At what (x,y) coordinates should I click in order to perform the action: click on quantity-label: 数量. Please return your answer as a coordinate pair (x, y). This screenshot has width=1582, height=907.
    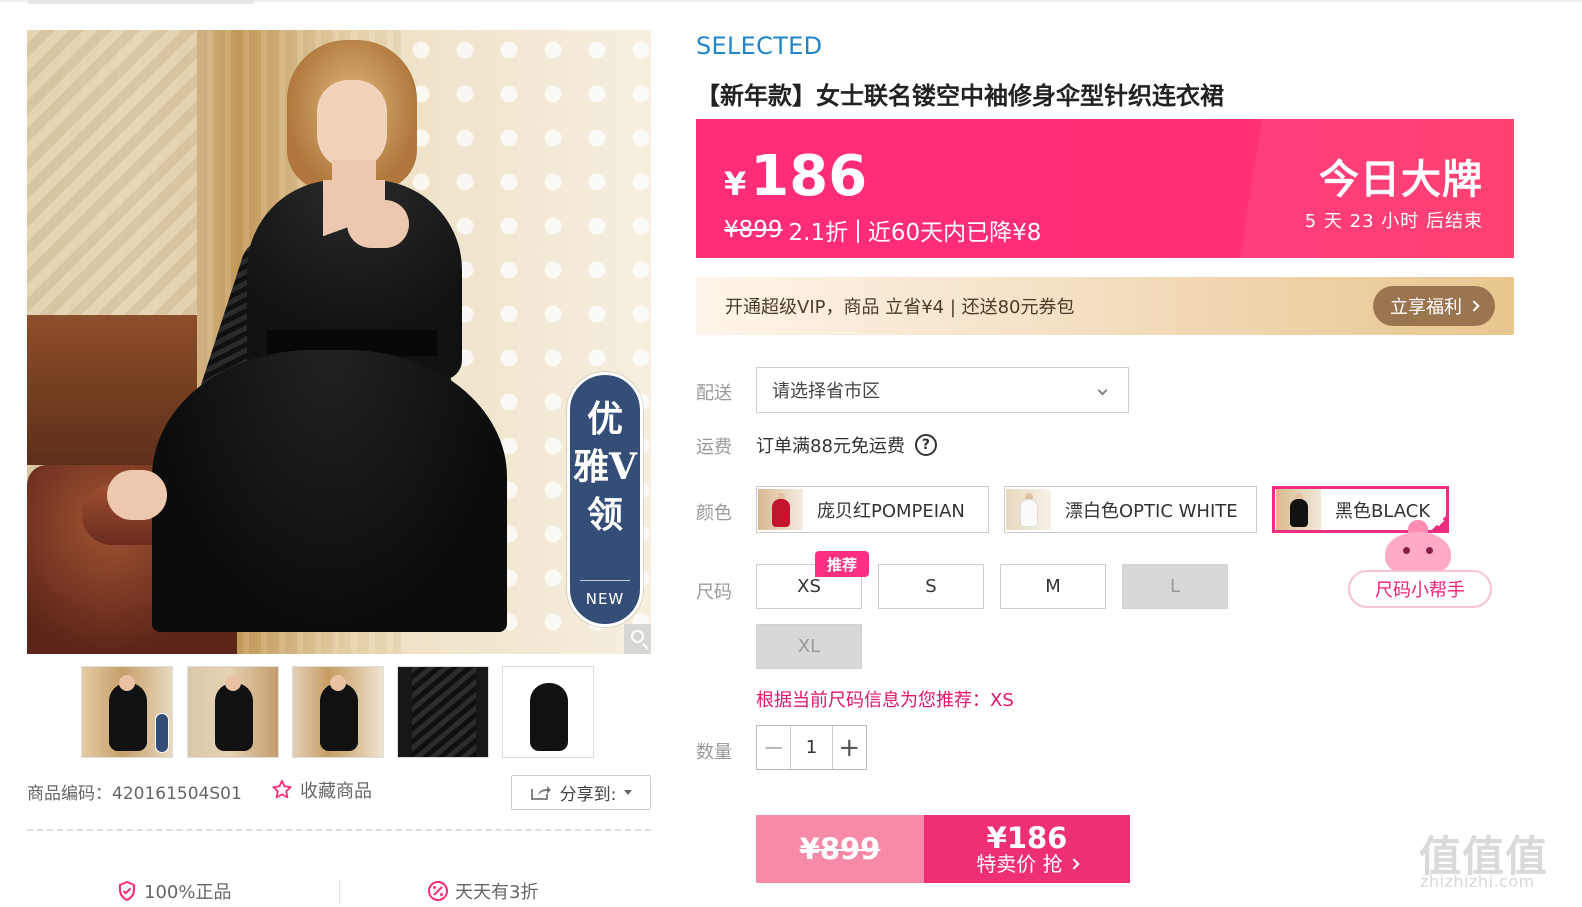
    Looking at the image, I should click on (714, 752).